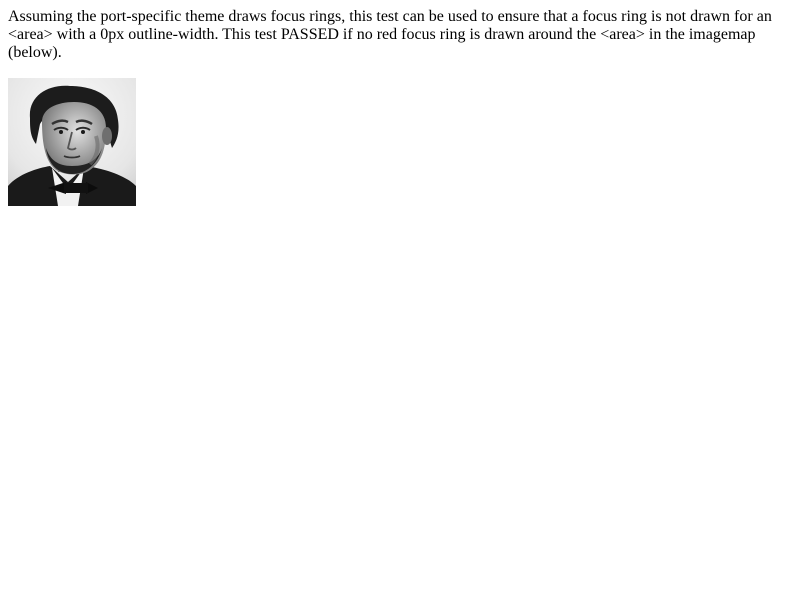 The image size is (800, 600). I want to click on imagemap-area, so click(72, 142).